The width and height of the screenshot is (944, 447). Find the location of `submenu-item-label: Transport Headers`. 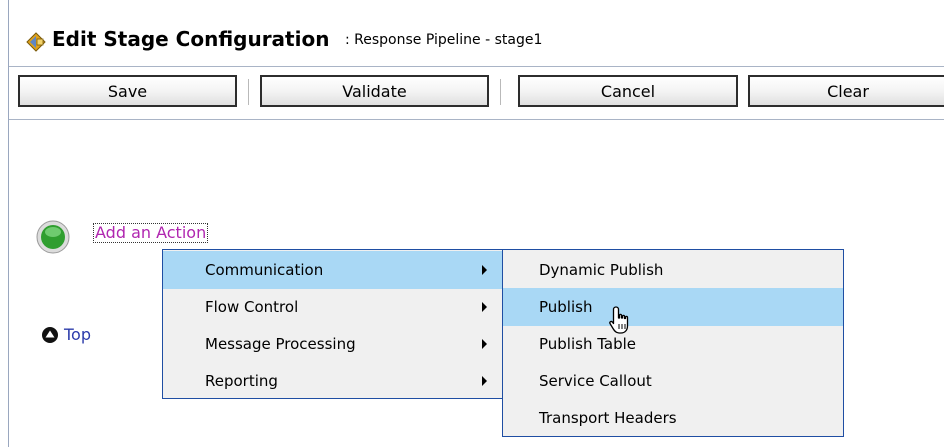

submenu-item-label: Transport Headers is located at coordinates (608, 418).